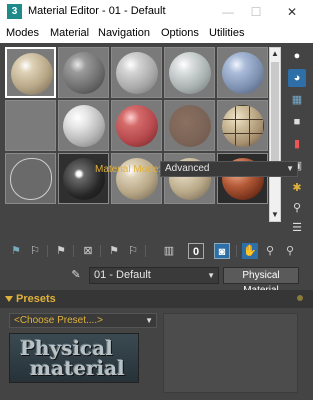 Image resolution: width=320 pixels, height=400 pixels. What do you see at coordinates (154, 275) in the screenshot?
I see `material-name-field: 01 - Default ▼` at bounding box center [154, 275].